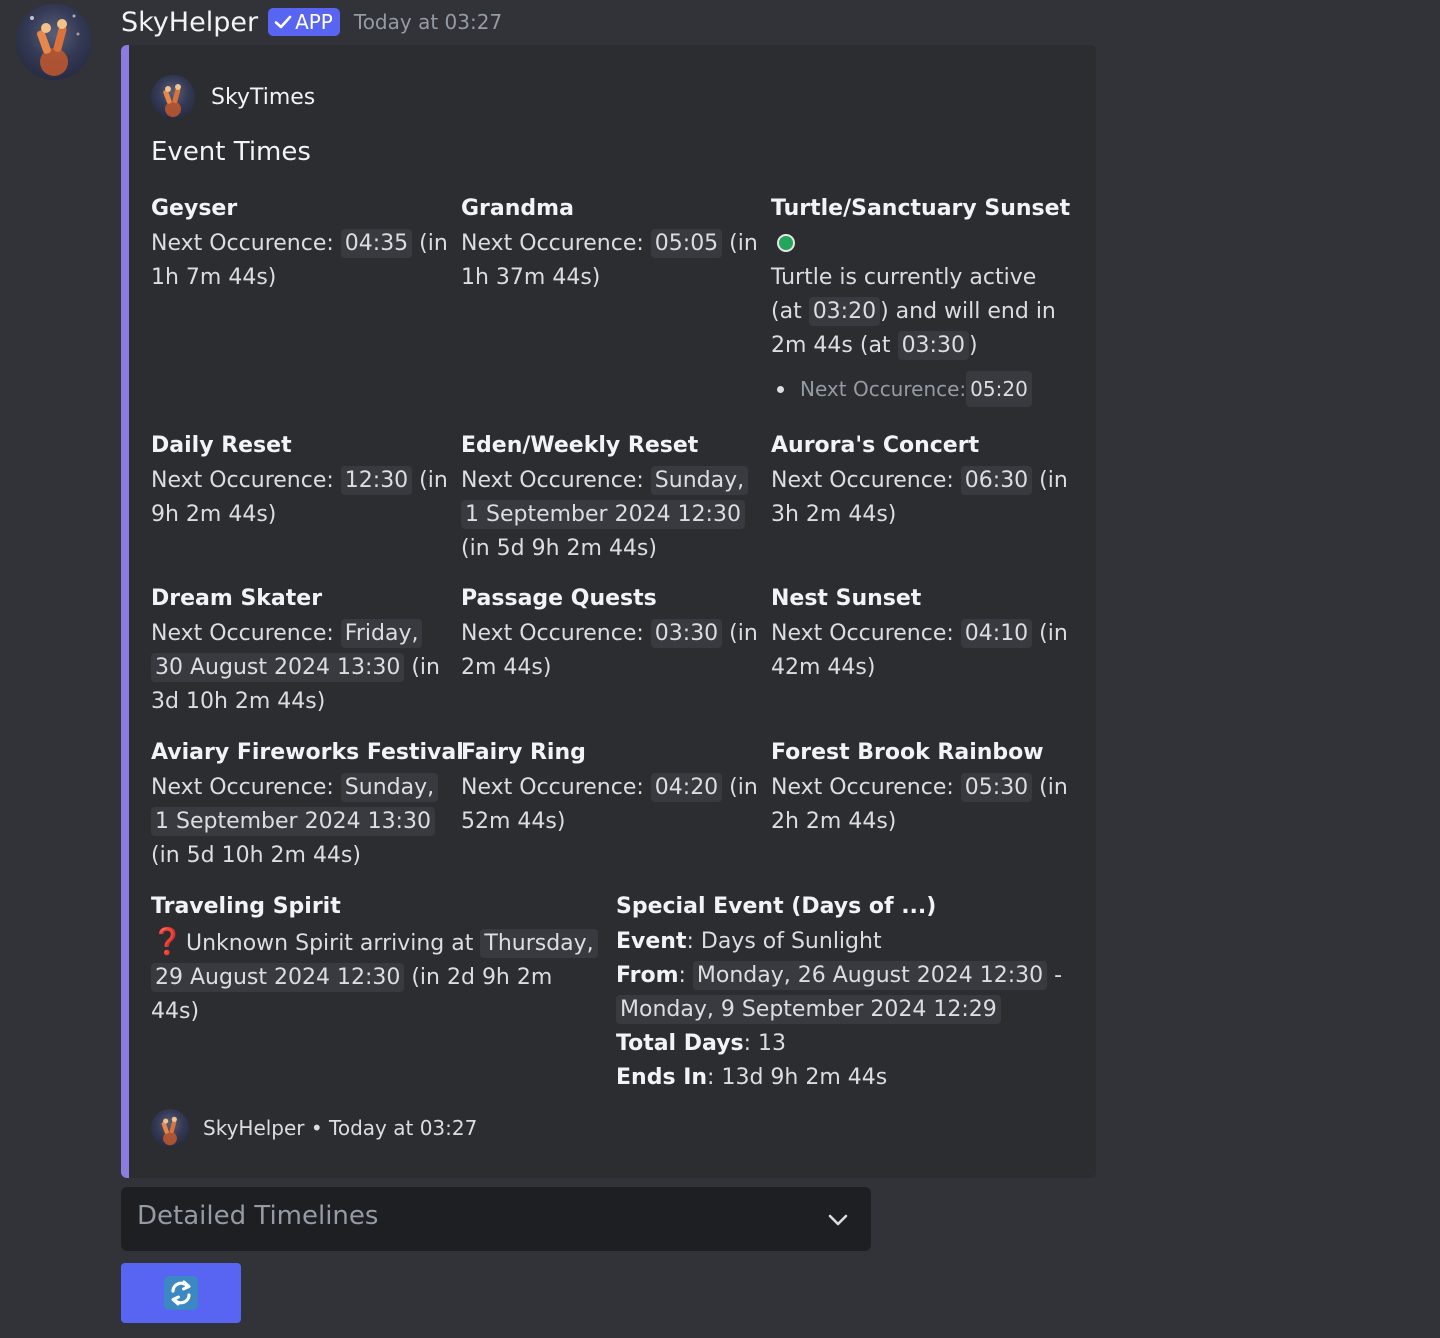 Image resolution: width=1440 pixels, height=1338 pixels. Describe the element at coordinates (258, 1216) in the screenshot. I see `select-placeholder: Detailed Timelines` at that location.